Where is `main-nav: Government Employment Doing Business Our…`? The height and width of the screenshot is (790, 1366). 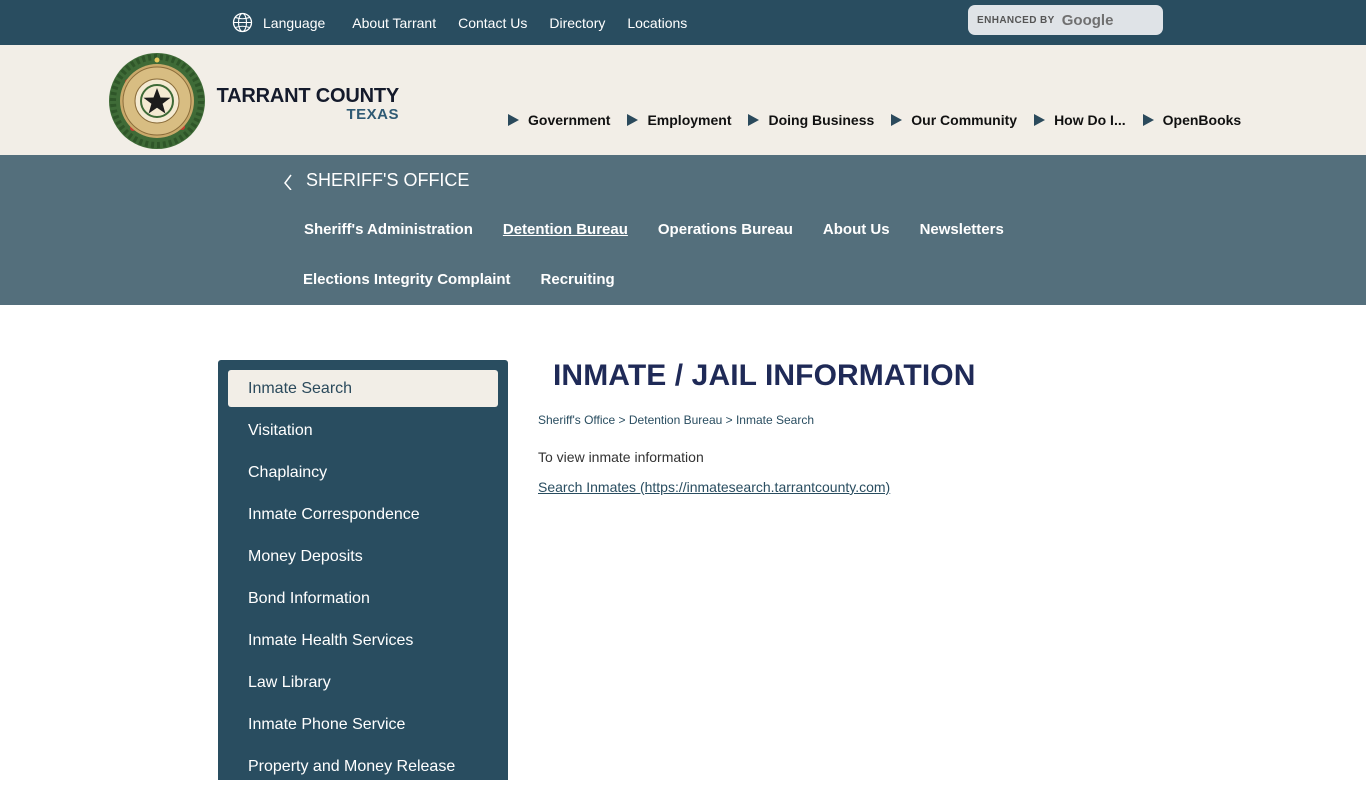
main-nav: Government Employment Doing Business Our… is located at coordinates (883, 120).